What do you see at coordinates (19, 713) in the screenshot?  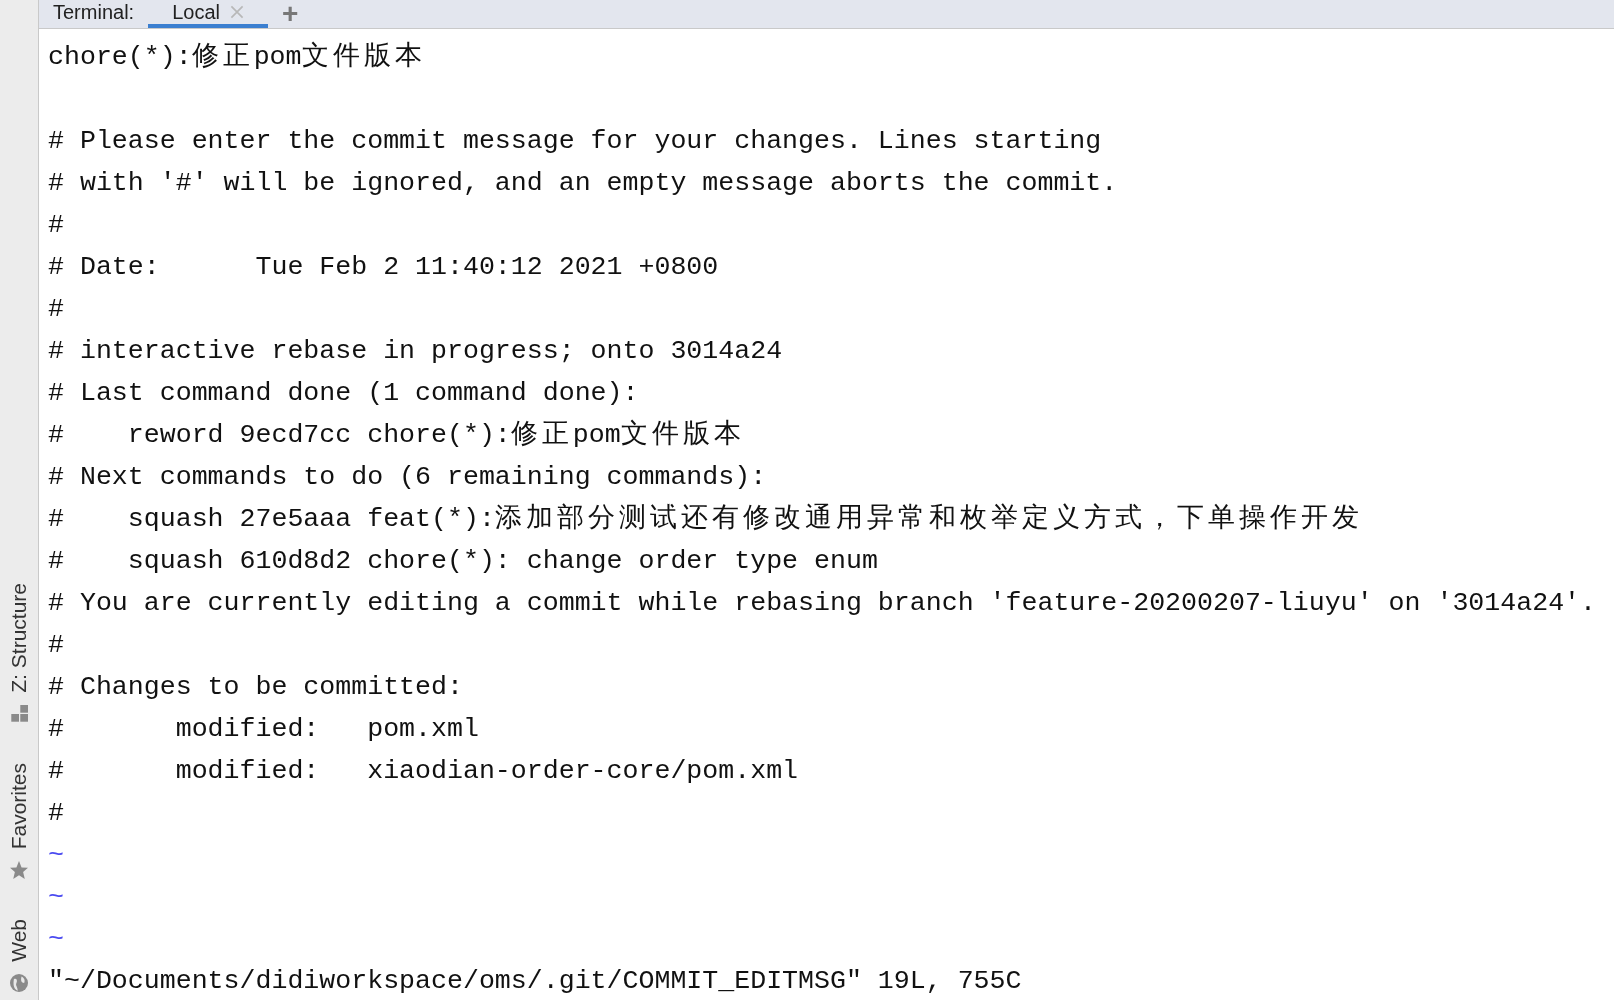 I see `grid-icon` at bounding box center [19, 713].